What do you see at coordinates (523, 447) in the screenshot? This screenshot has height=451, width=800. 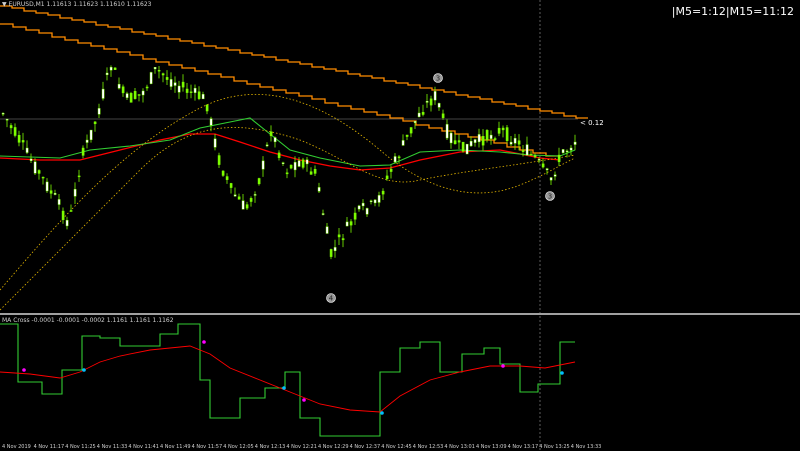 I see `time-axis-label: 4 Nov 13:17` at bounding box center [523, 447].